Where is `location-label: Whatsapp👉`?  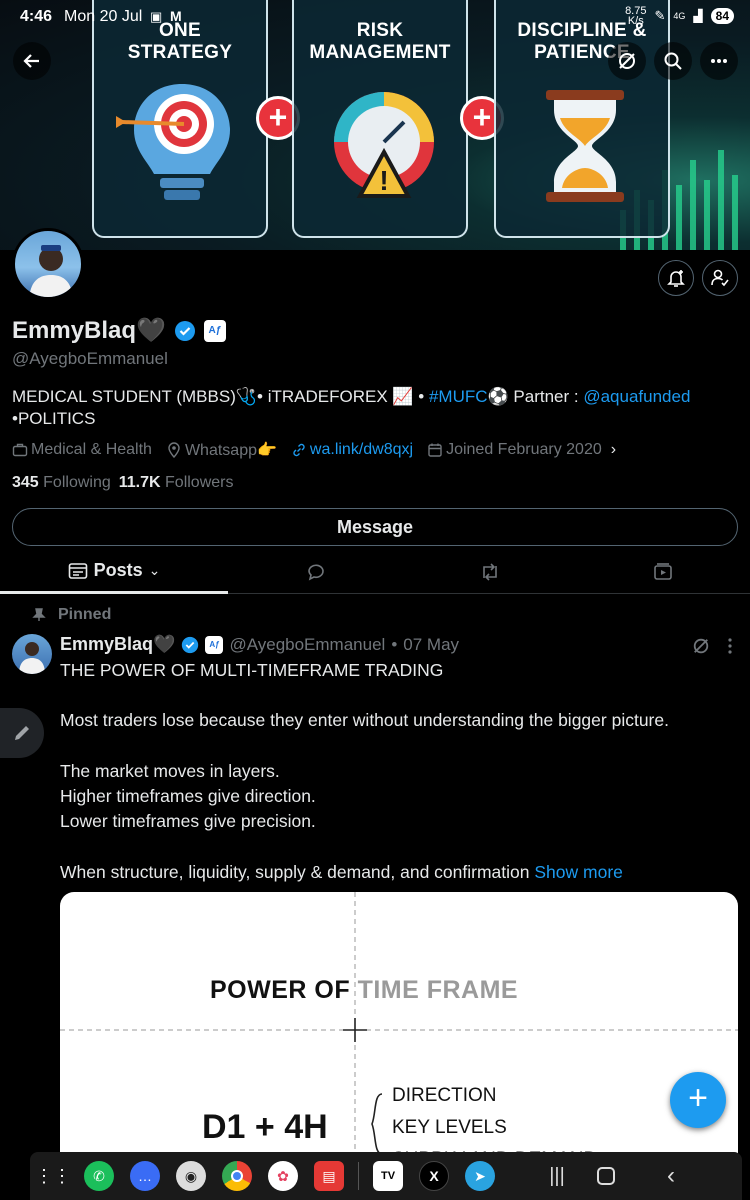 location-label: Whatsapp👉 is located at coordinates (230, 450).